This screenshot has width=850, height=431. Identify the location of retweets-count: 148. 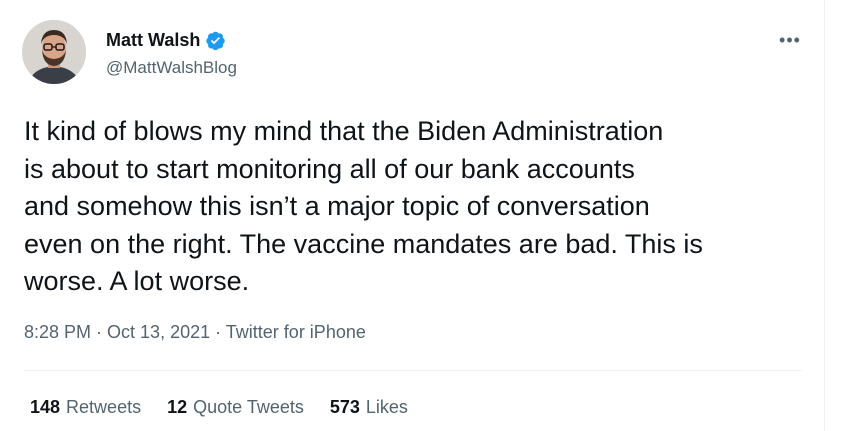
(45, 407).